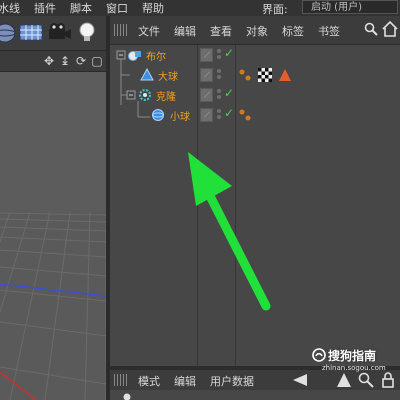 The image size is (400, 400). Describe the element at coordinates (185, 31) in the screenshot. I see `om-menu-edit: 编辑` at that location.